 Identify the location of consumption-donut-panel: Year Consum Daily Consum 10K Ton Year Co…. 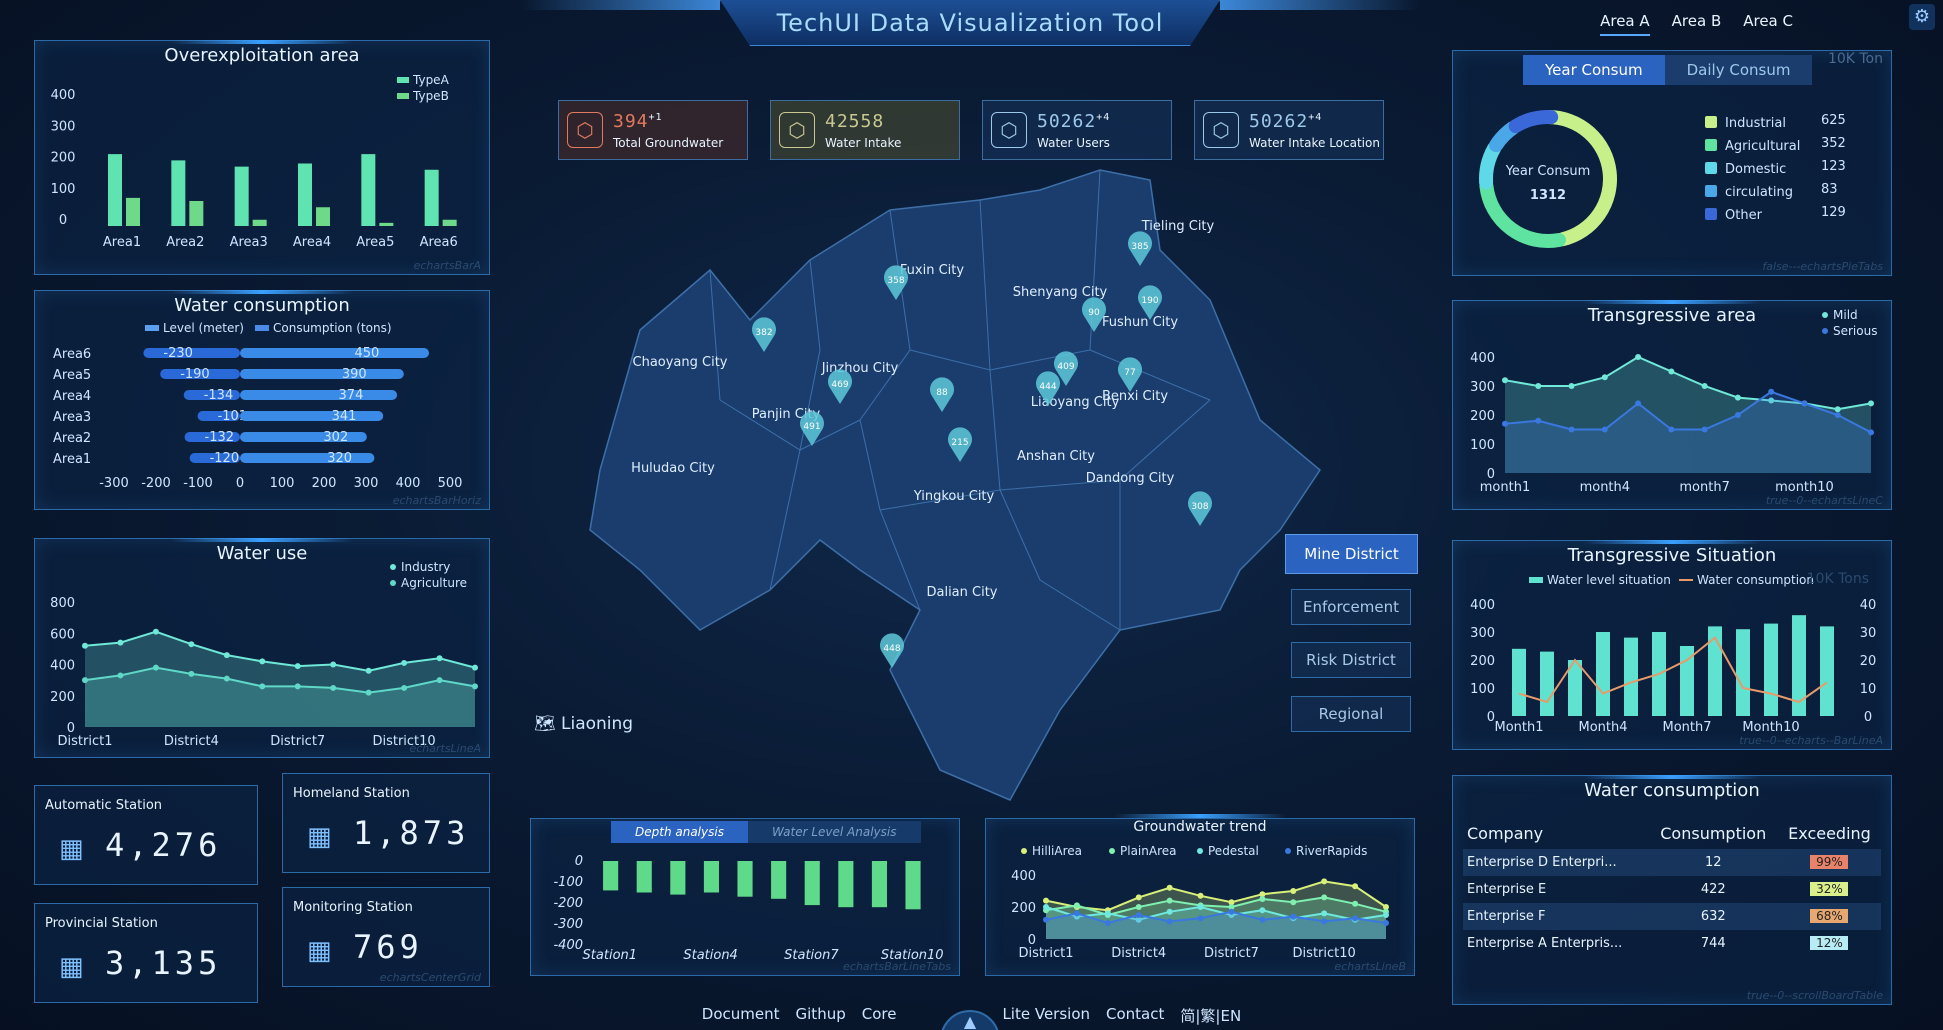
(1672, 163).